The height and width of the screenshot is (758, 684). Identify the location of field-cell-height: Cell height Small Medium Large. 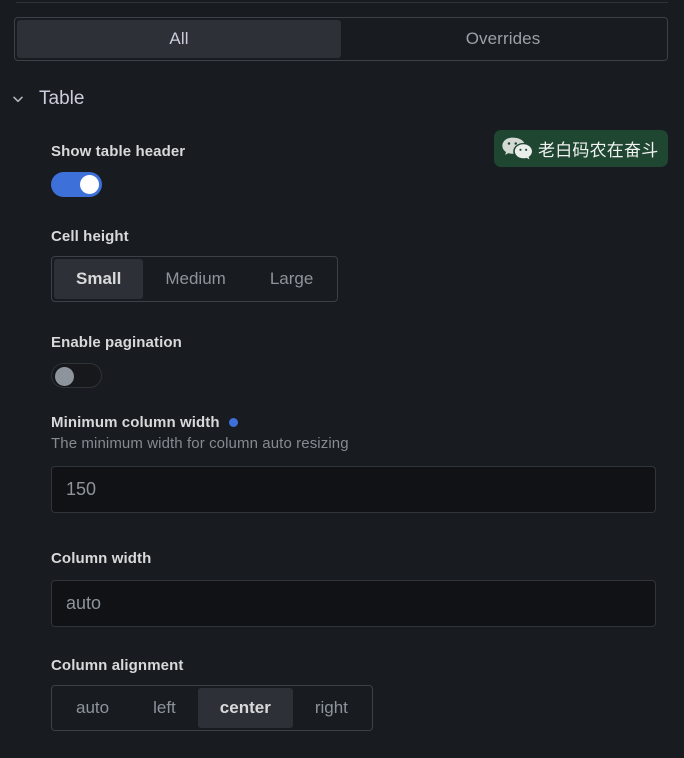
(195, 265).